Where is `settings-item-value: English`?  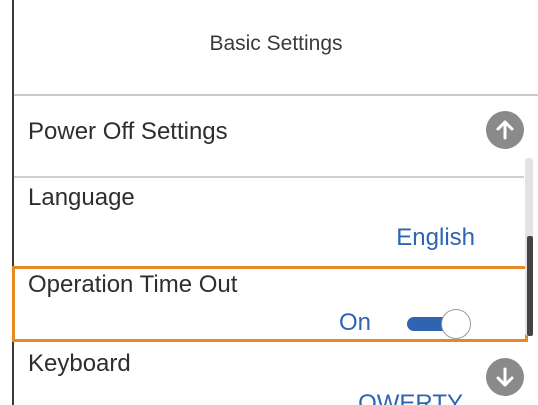
settings-item-value: English is located at coordinates (435, 237).